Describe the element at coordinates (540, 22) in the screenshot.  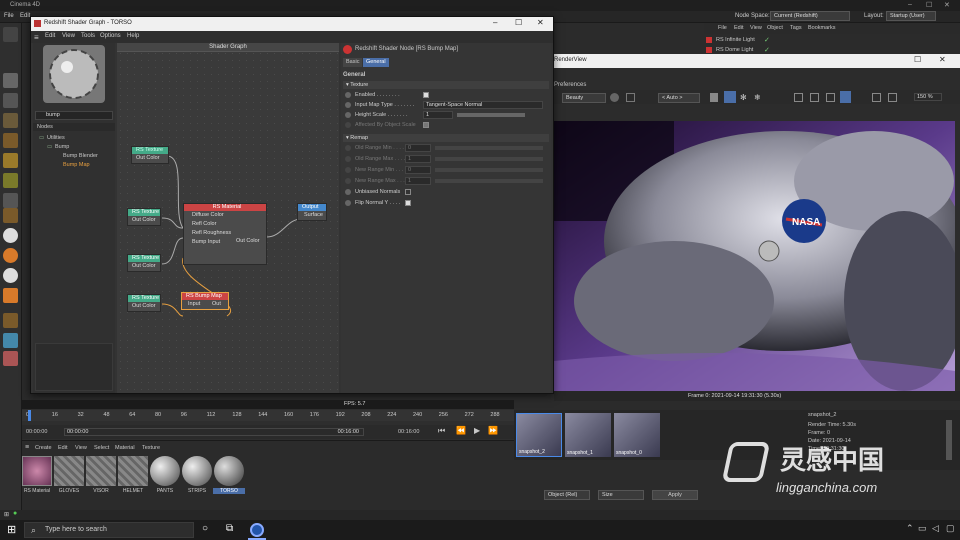
I see `close-icon: ✕` at that location.